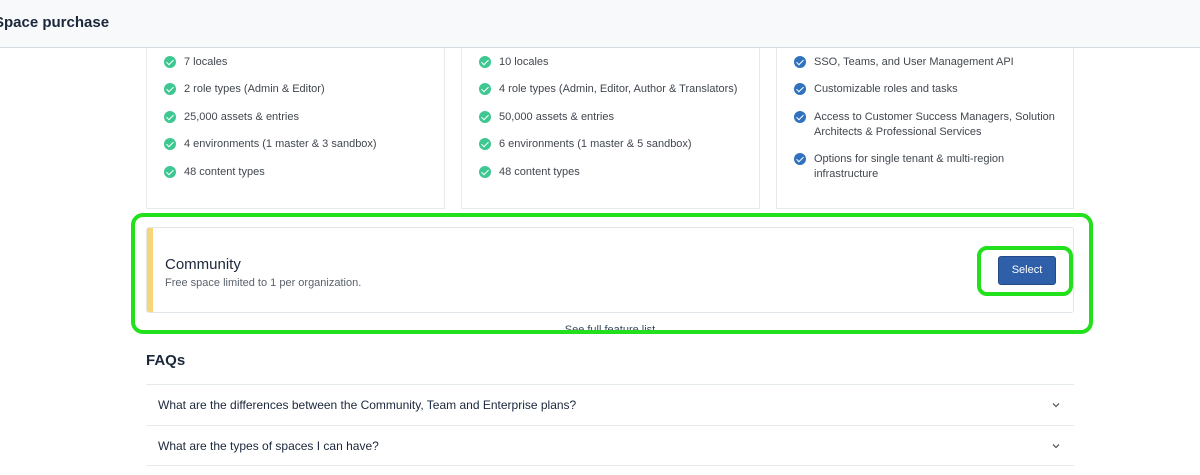 The width and height of the screenshot is (1200, 475). I want to click on feature-item: 10 locales, so click(613, 62).